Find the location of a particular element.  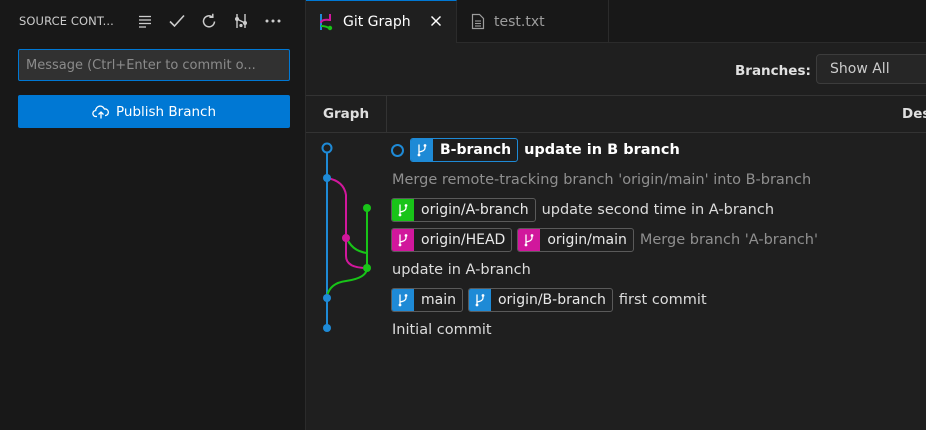

more-actions-icon is located at coordinates (273, 21).